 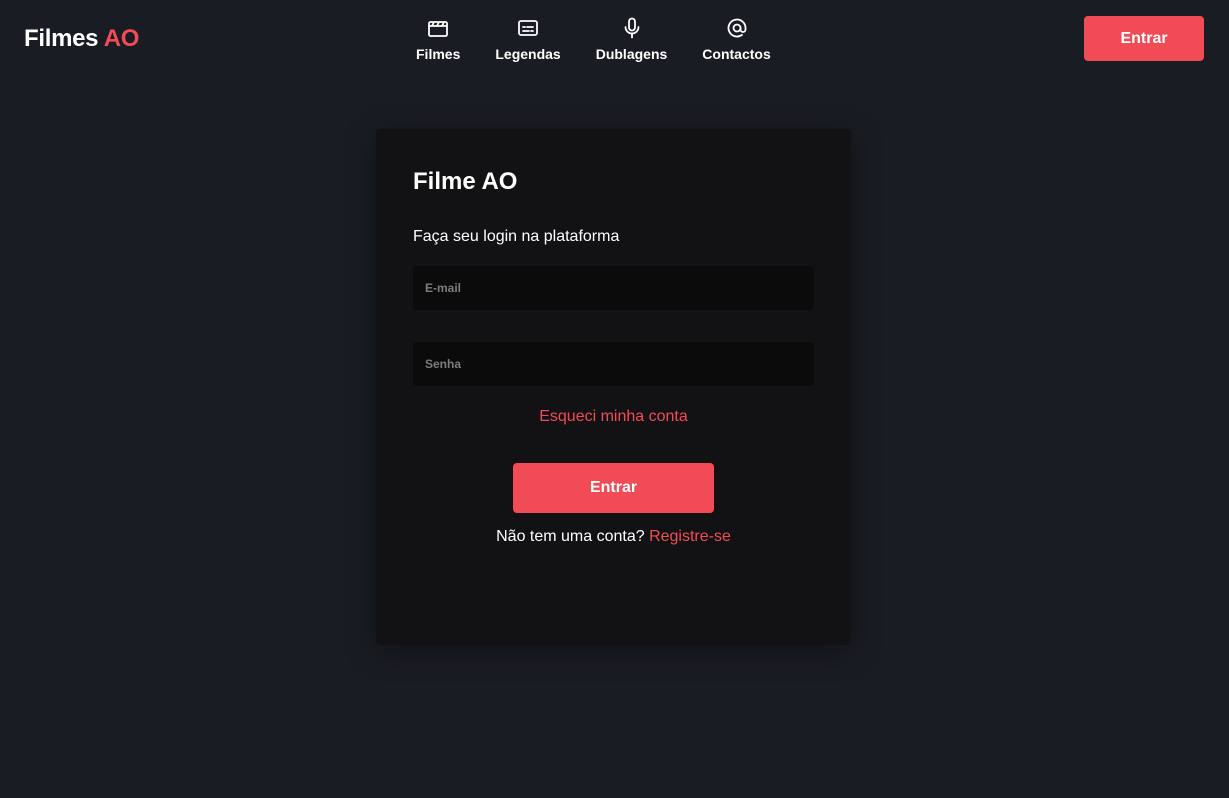 I want to click on main-nav: Filmes Legendas Dublagens Contactos, so click(x=593, y=41).